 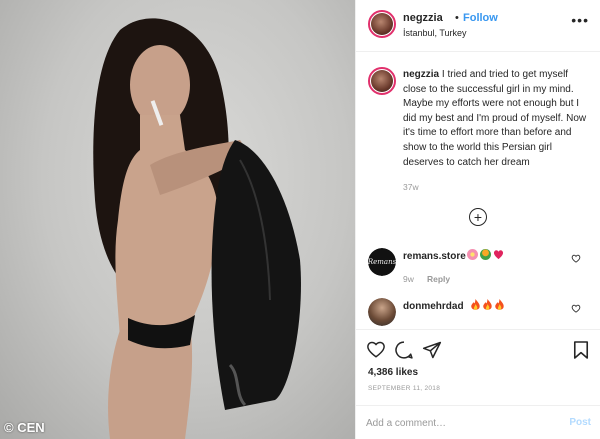 What do you see at coordinates (411, 187) in the screenshot?
I see `caption-time: 37w` at bounding box center [411, 187].